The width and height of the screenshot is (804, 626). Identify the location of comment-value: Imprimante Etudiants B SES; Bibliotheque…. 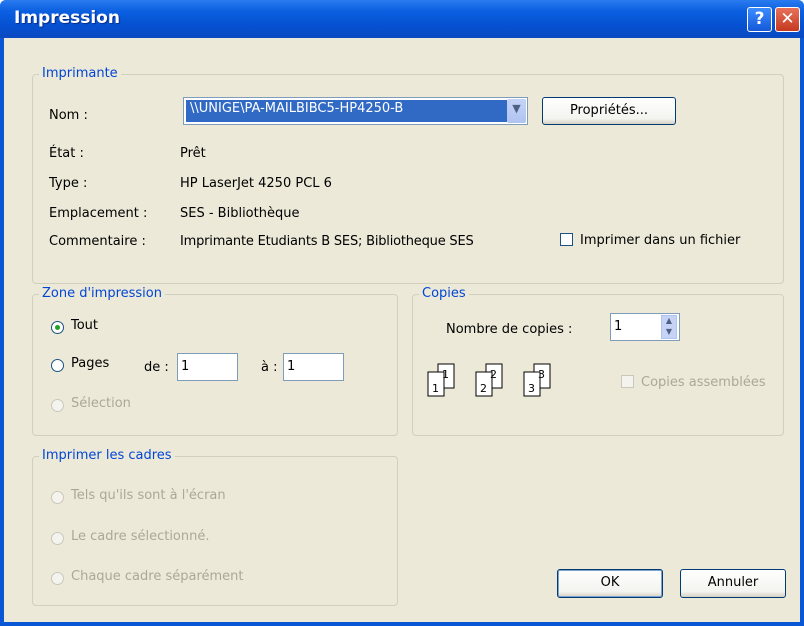
(327, 241).